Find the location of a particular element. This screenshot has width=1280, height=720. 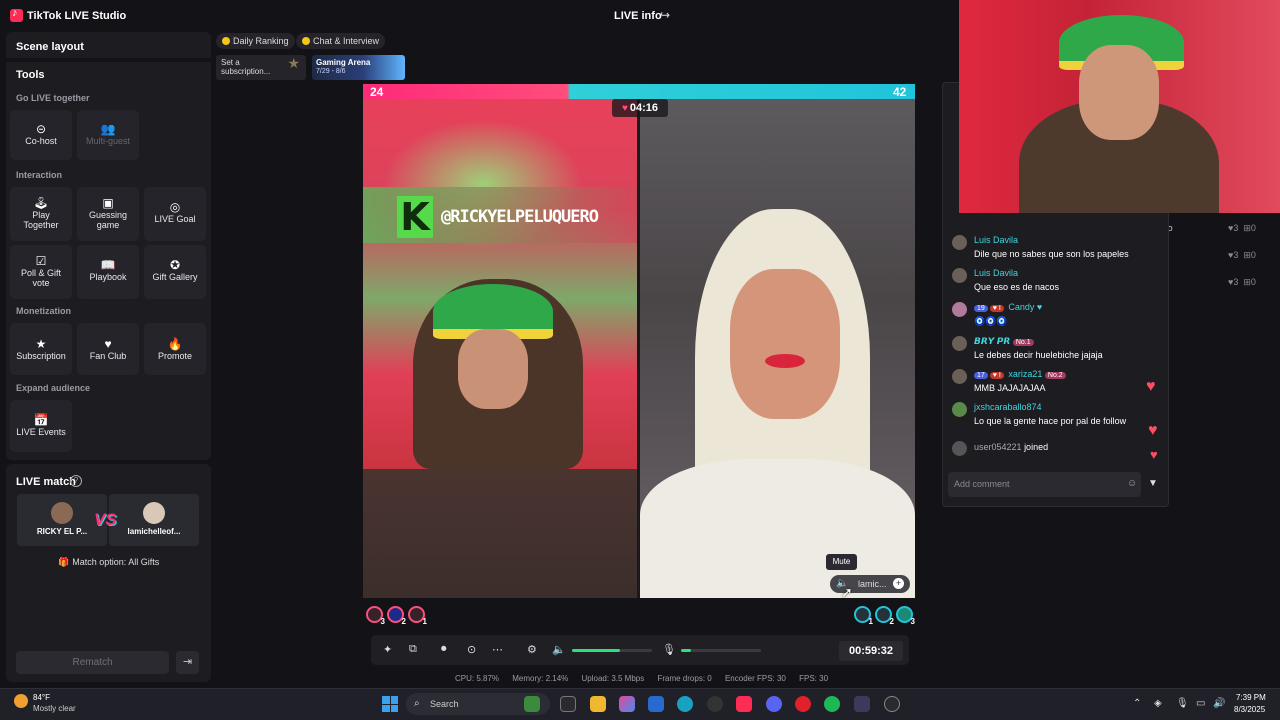

daily-ranking-badge: Daily Ranking is located at coordinates (255, 41).